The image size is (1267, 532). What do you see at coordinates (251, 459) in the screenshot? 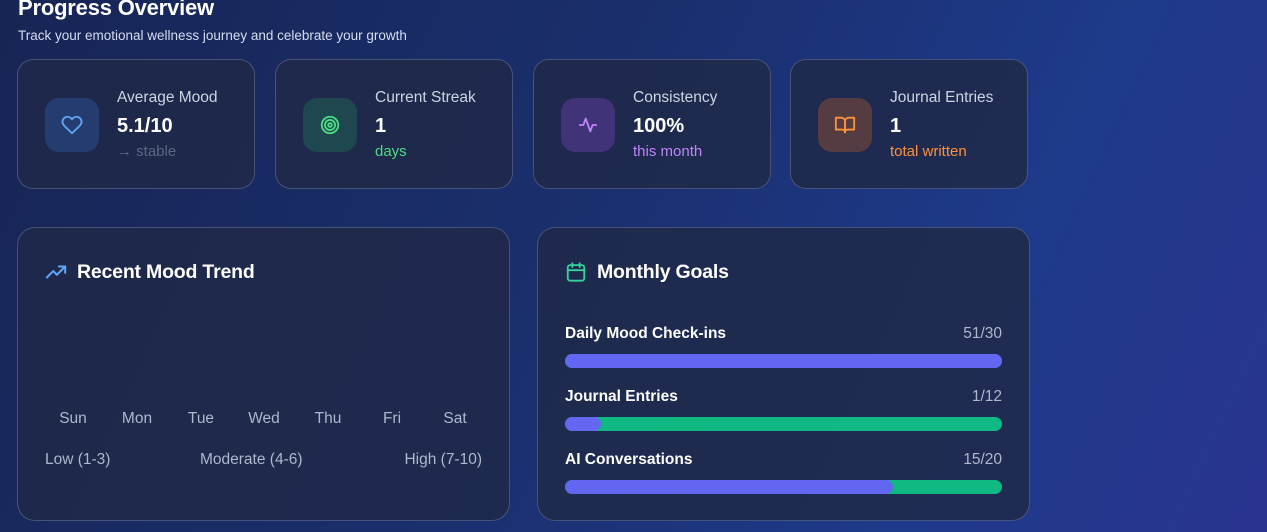
I see `legend-moderate: Moderate (4-6)` at bounding box center [251, 459].